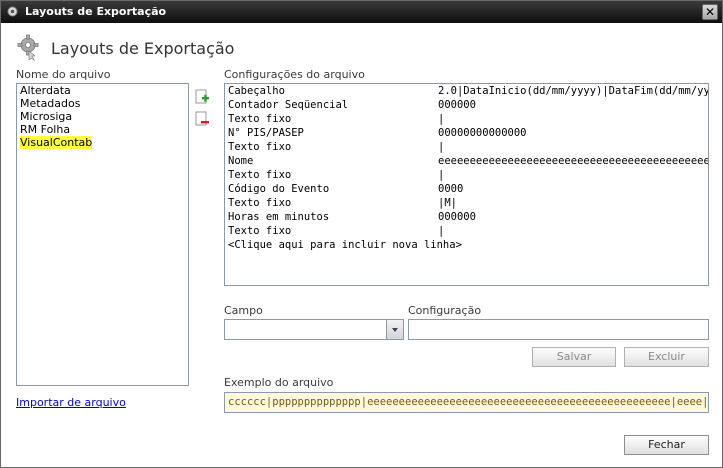 The height and width of the screenshot is (468, 723). What do you see at coordinates (96, 11) in the screenshot?
I see `window-title: Layouts de Exportação` at bounding box center [96, 11].